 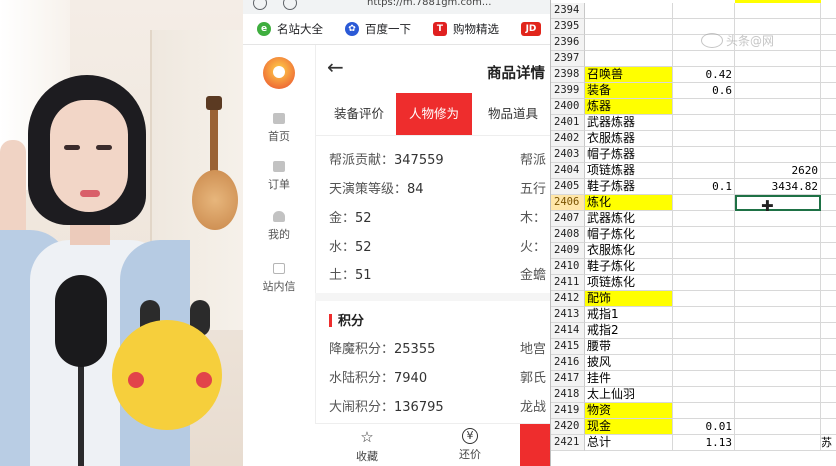 What do you see at coordinates (568, 267) in the screenshot?
I see `row-header: 2410` at bounding box center [568, 267].